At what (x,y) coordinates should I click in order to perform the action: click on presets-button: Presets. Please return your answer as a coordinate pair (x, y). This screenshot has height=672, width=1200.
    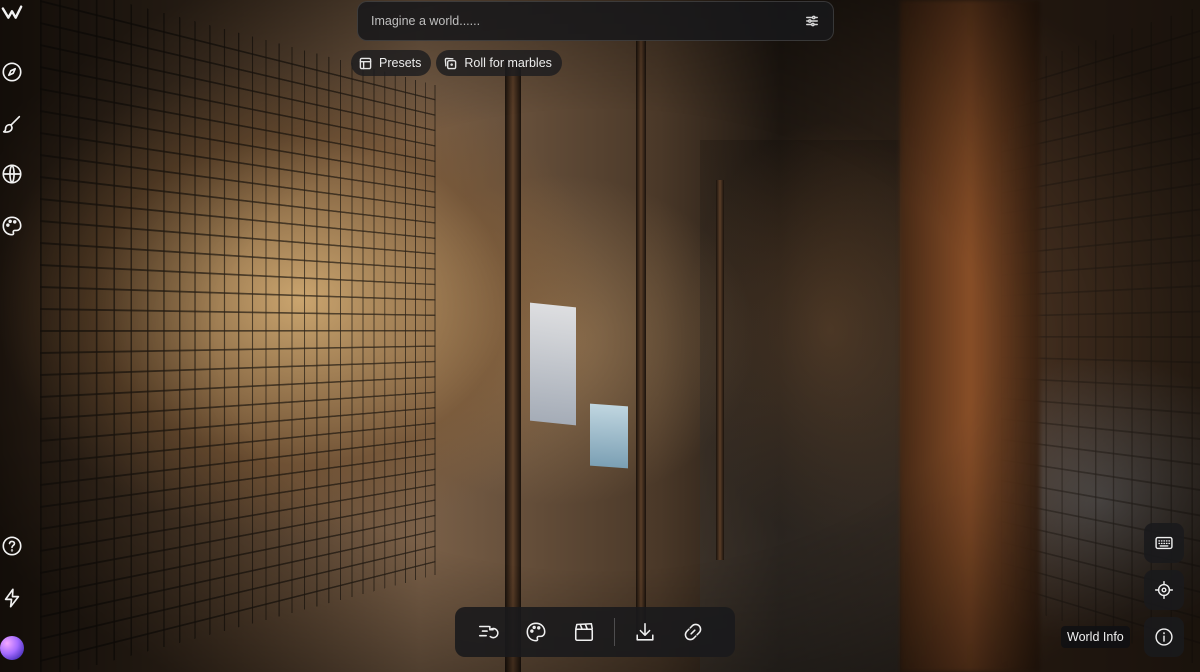
    Looking at the image, I should click on (391, 63).